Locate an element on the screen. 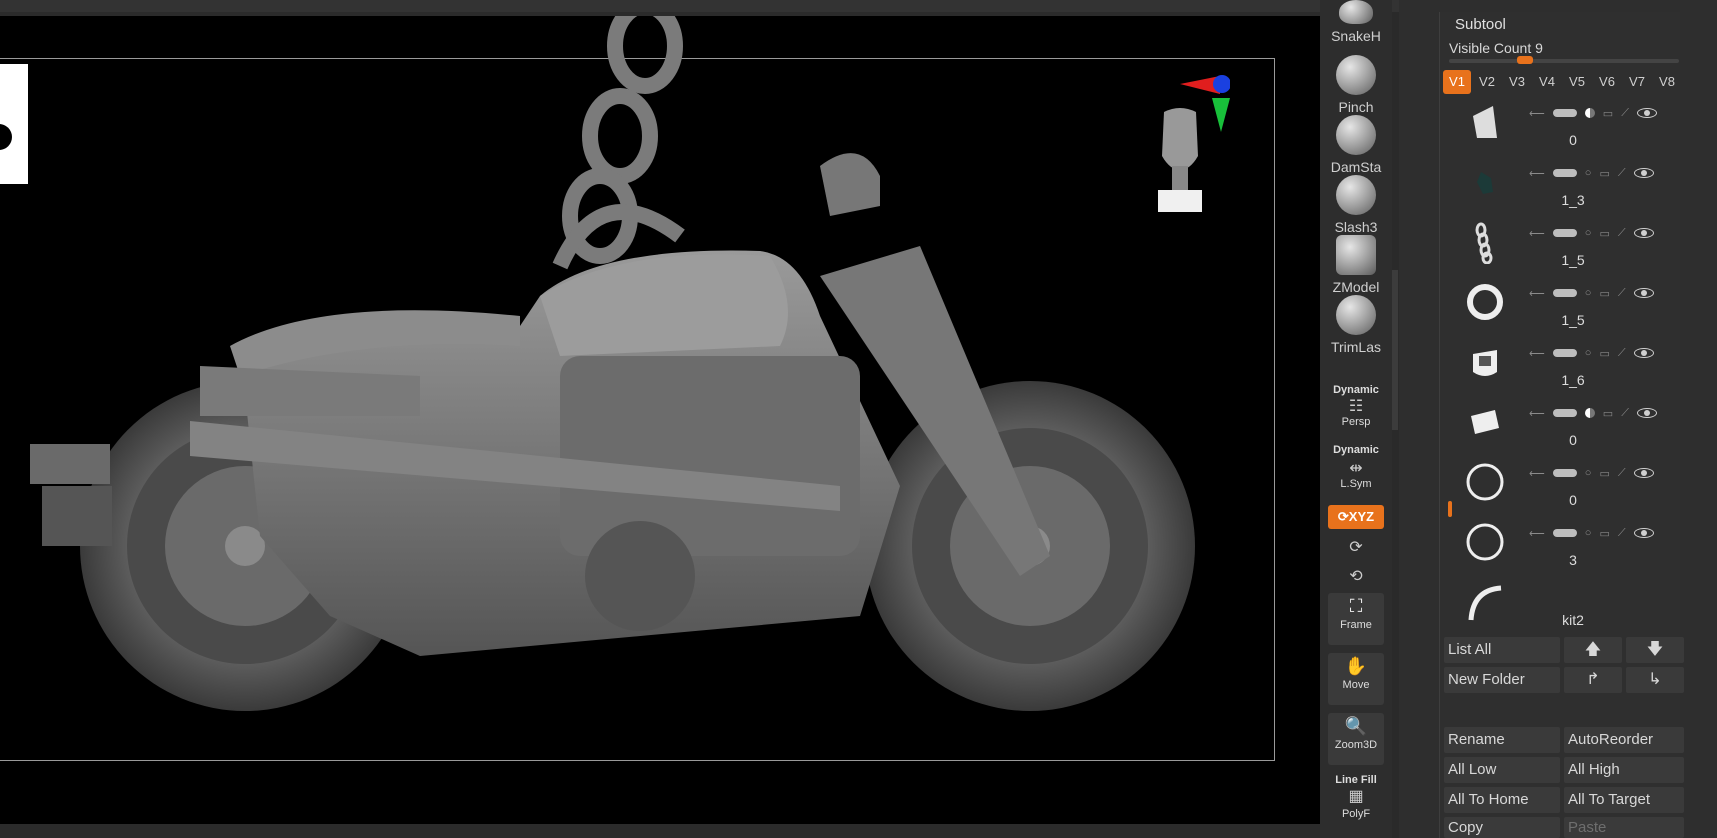 The width and height of the screenshot is (1717, 838). brush-snakehook: SnakeH is located at coordinates (1356, 22).